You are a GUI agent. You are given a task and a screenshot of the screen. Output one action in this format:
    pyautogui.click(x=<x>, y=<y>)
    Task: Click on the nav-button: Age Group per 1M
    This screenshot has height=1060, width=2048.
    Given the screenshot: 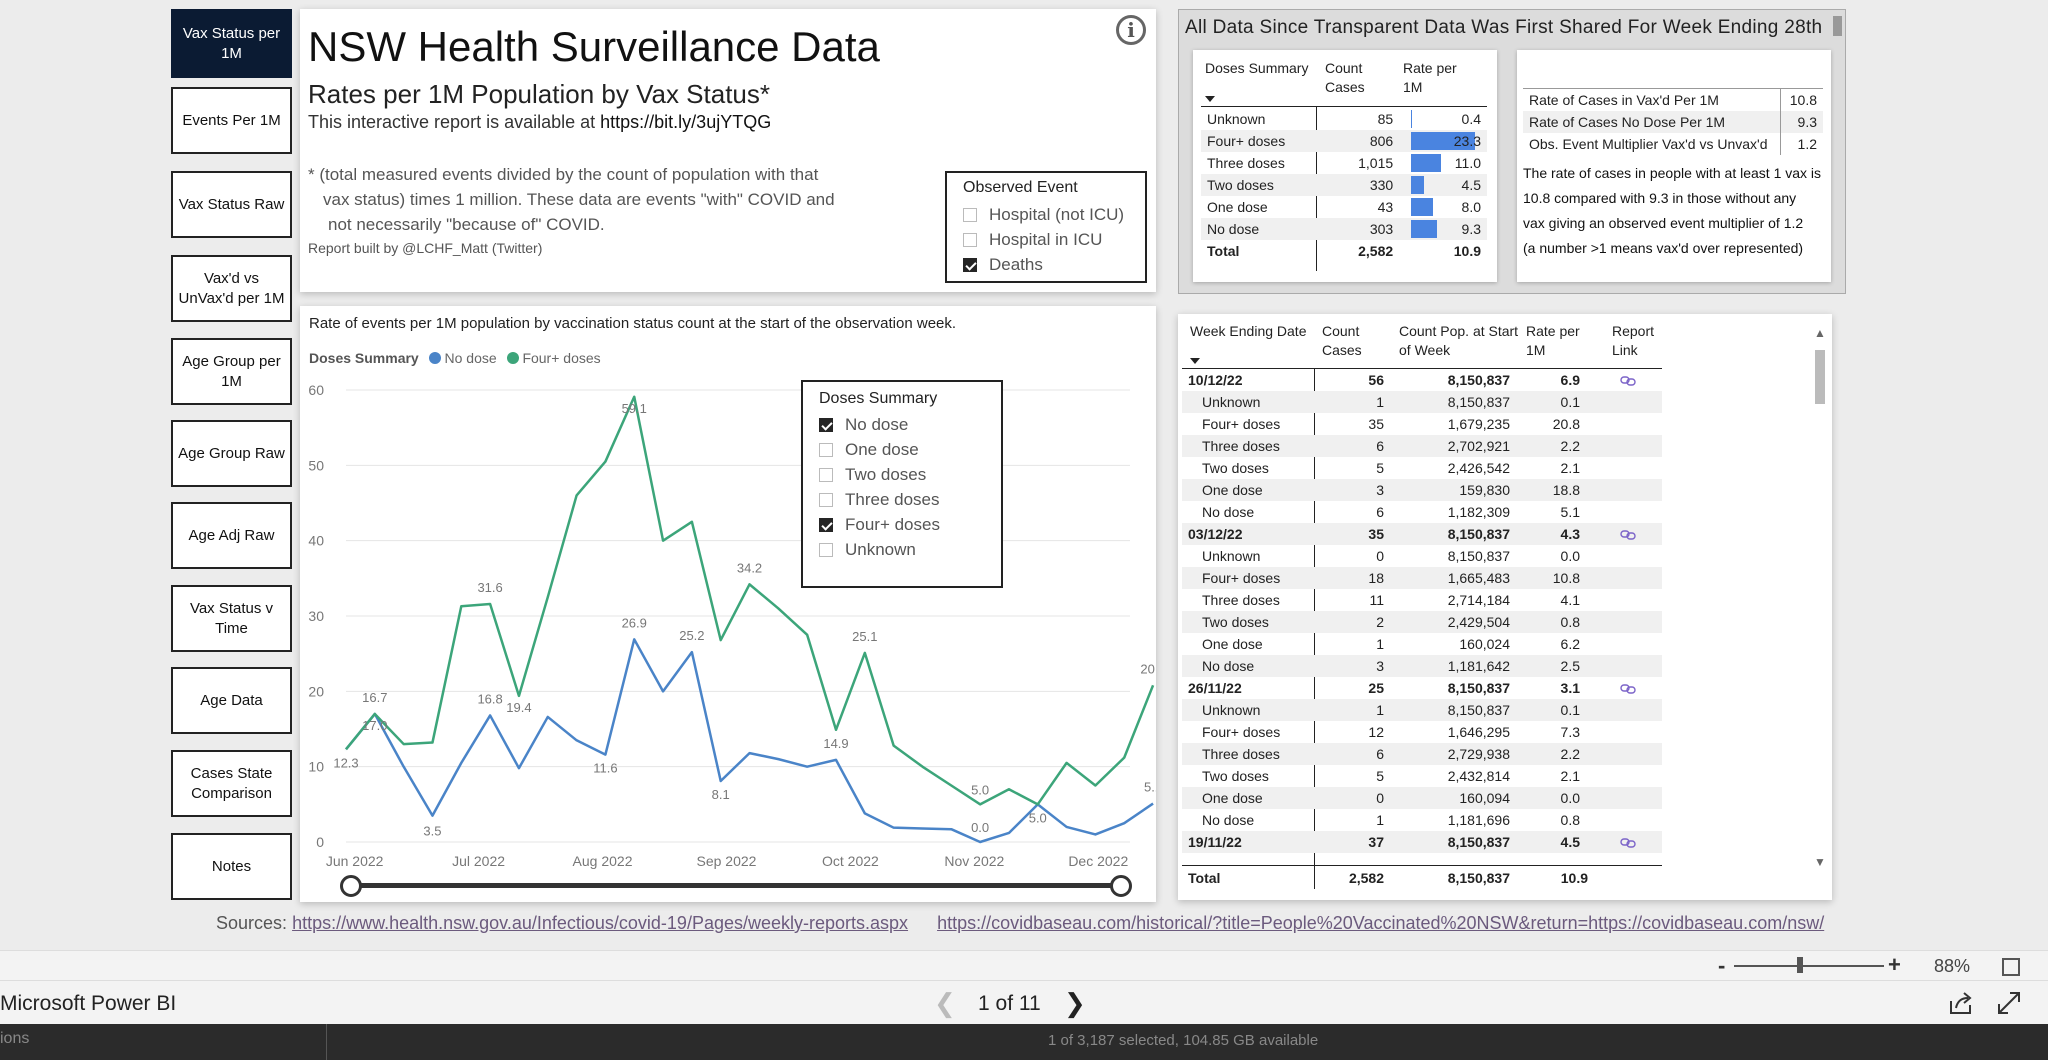 What is the action you would take?
    pyautogui.click(x=231, y=371)
    